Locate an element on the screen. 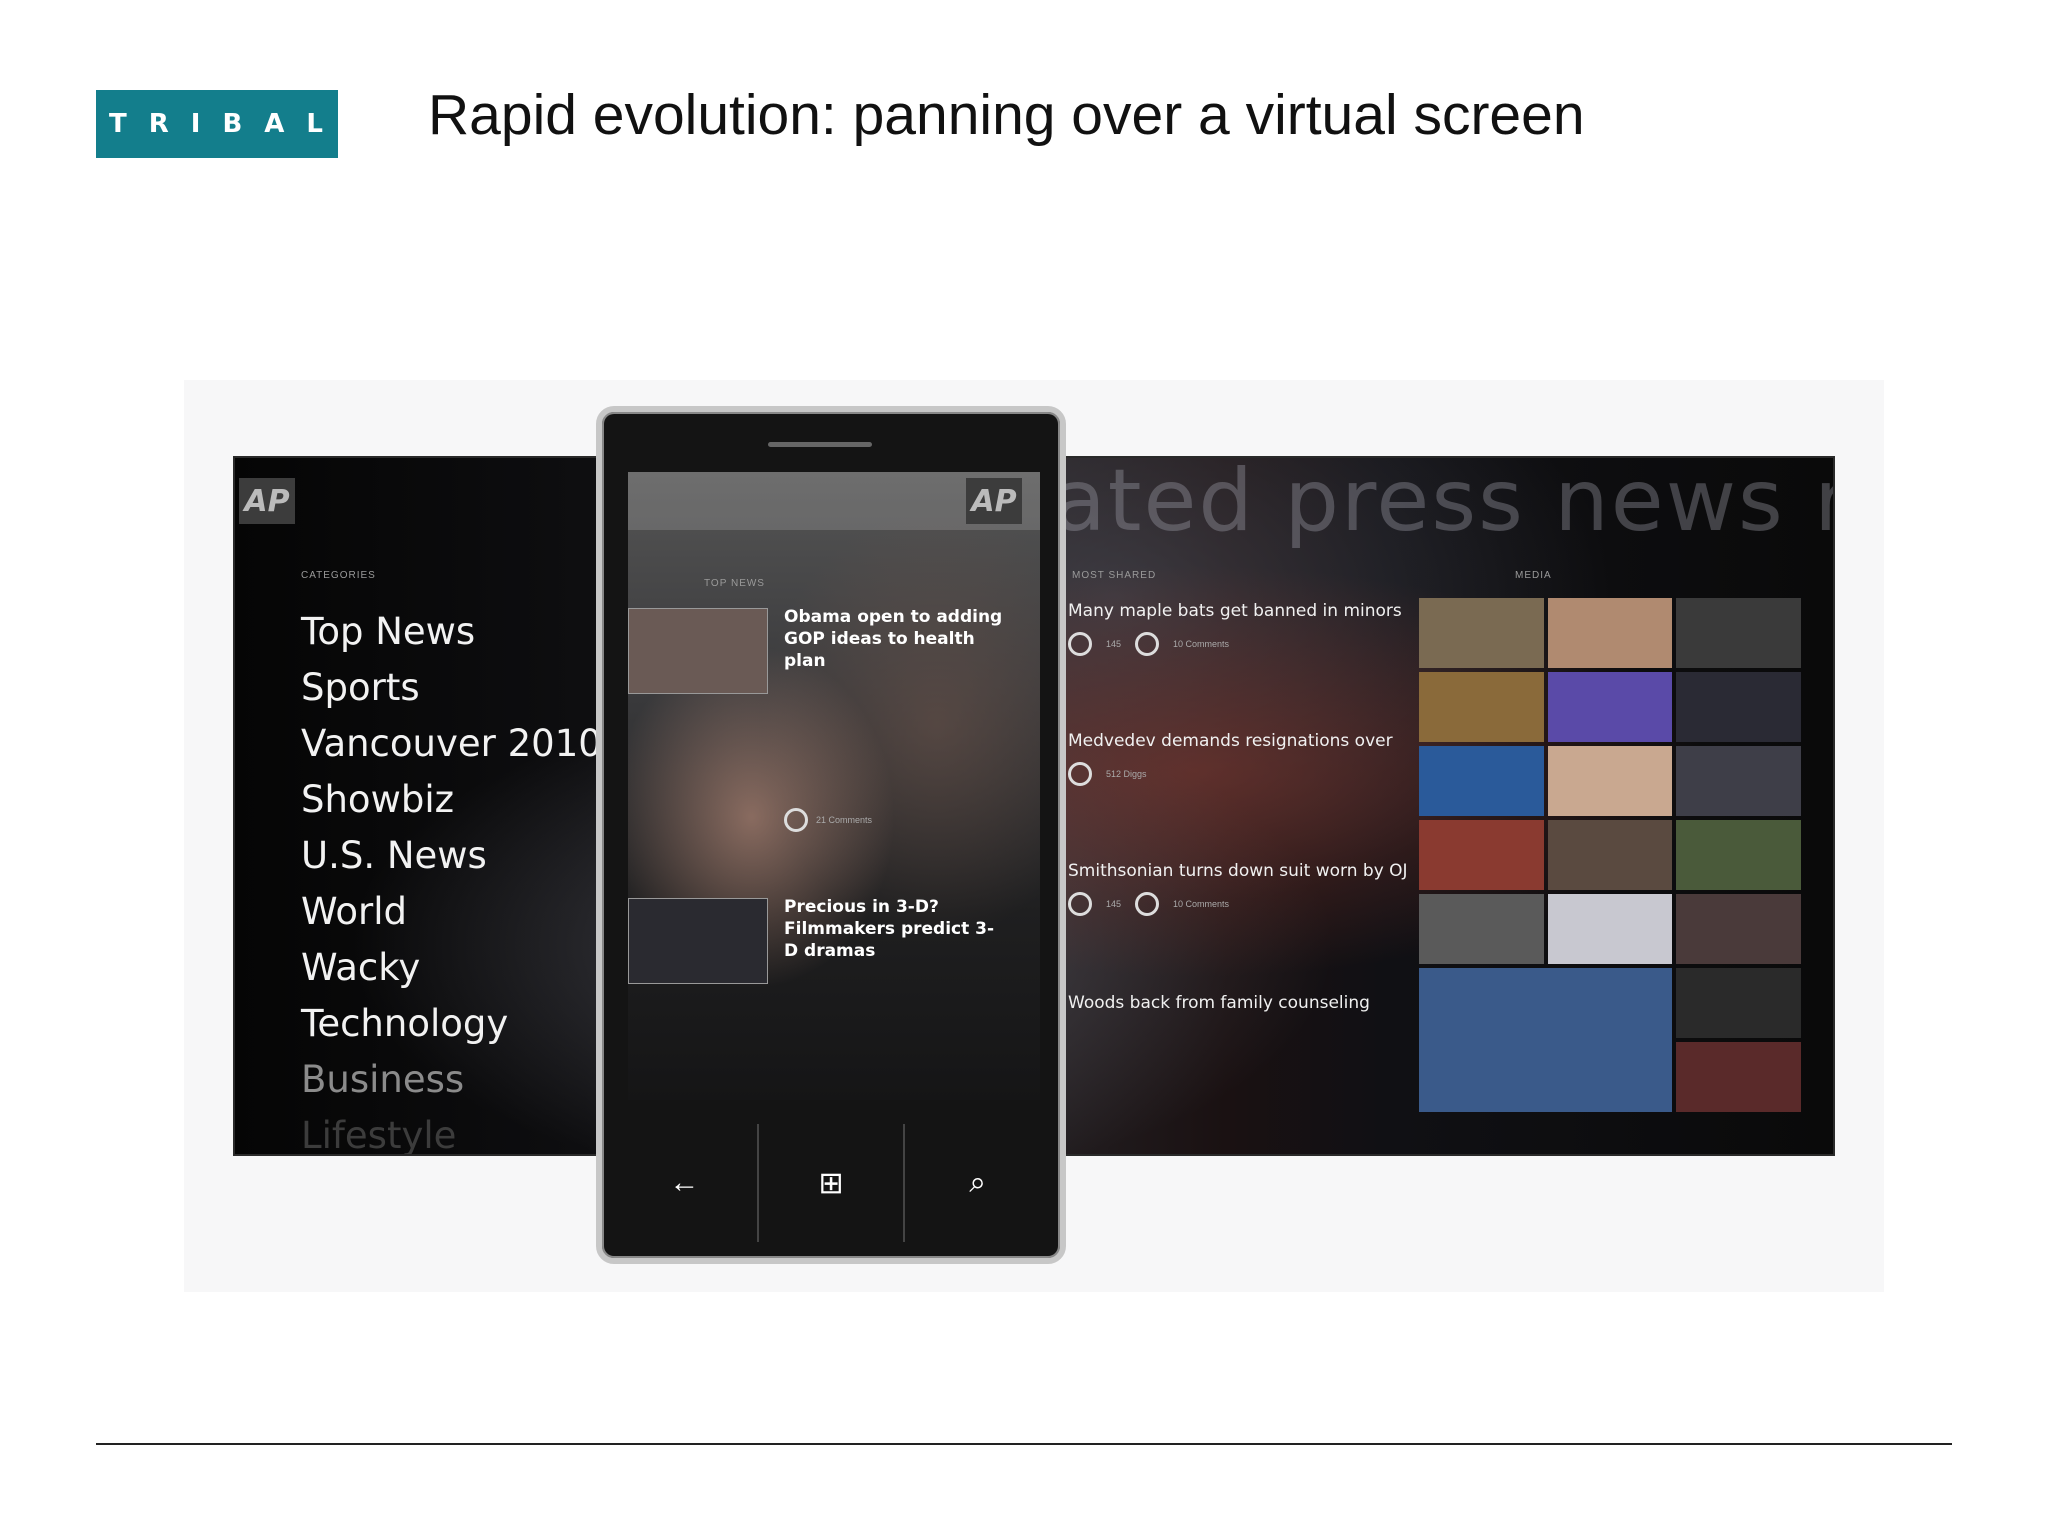  most-shared-label: MOST SHARED is located at coordinates (1114, 575).